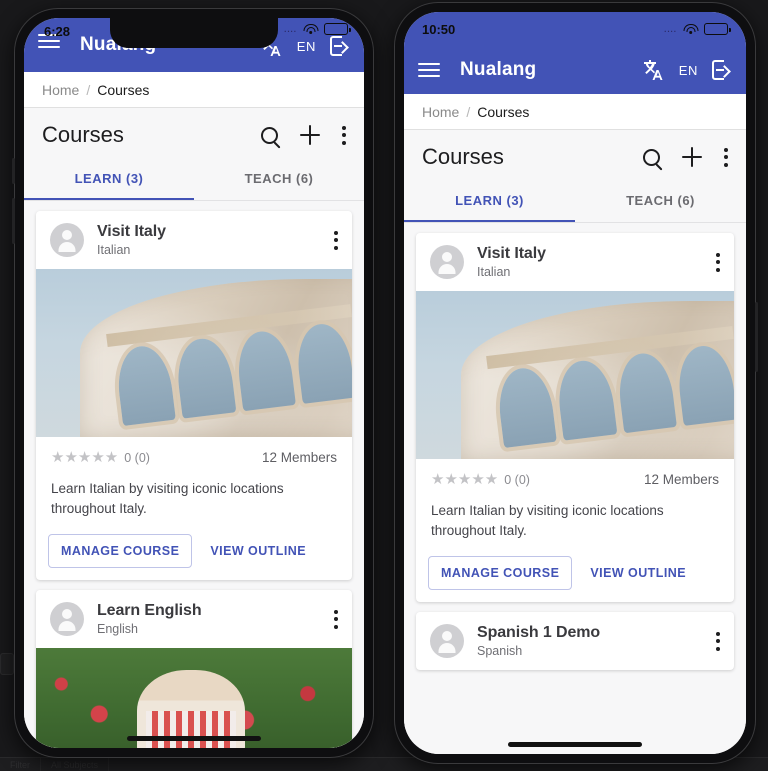 This screenshot has width=768, height=771. Describe the element at coordinates (194, 33) in the screenshot. I see `left-phone-notch` at that location.